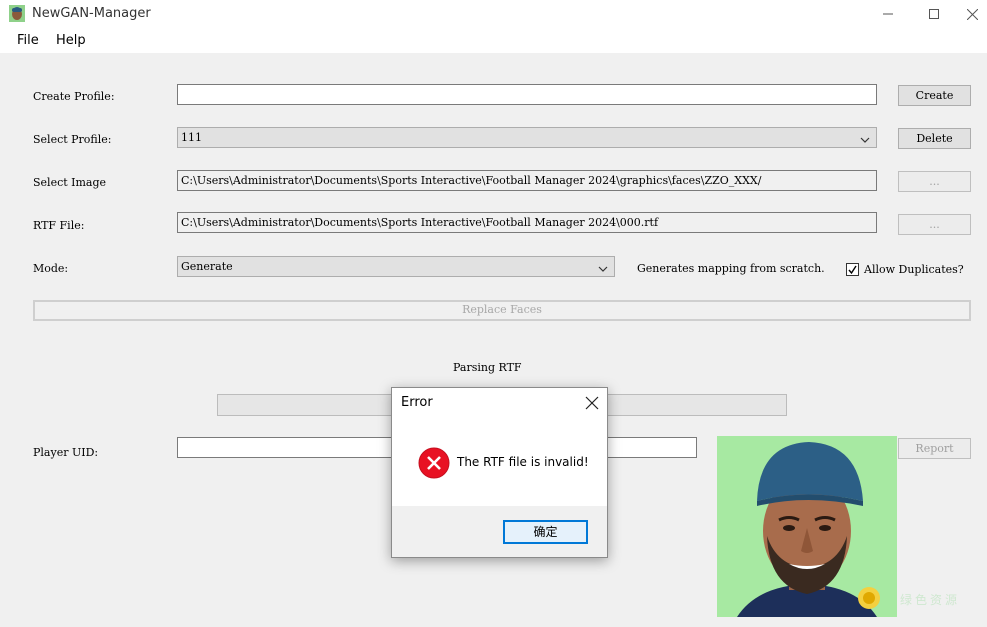 This screenshot has height=627, width=987. Describe the element at coordinates (487, 367) in the screenshot. I see `status-text: Parsing RTF` at that location.